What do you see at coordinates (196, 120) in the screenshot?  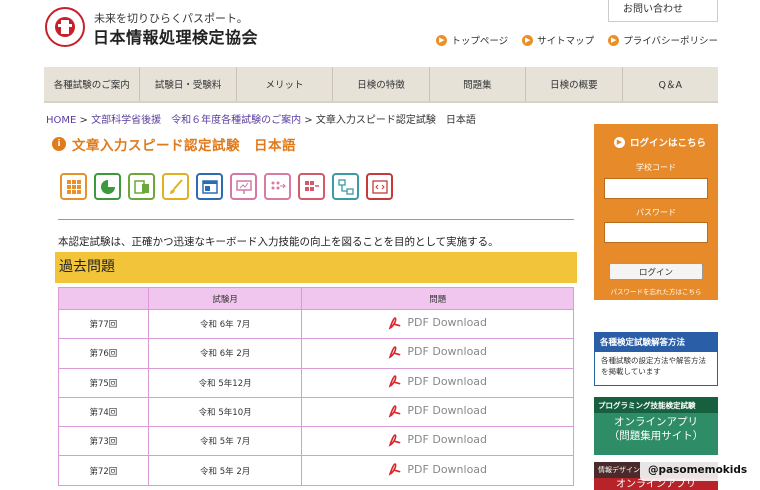 I see `breadcrumb-exams: 文部科学省後援 令和６年度各種試験のご案内` at bounding box center [196, 120].